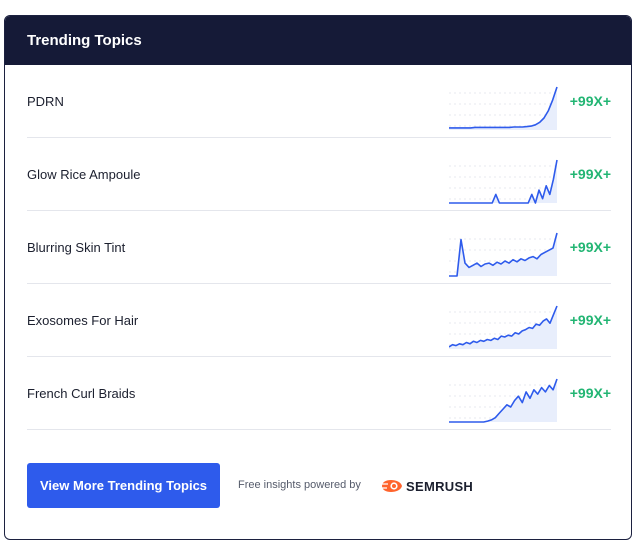 The image size is (641, 550). I want to click on topic-row: Blurring Skin Tint +99X+, so click(319, 247).